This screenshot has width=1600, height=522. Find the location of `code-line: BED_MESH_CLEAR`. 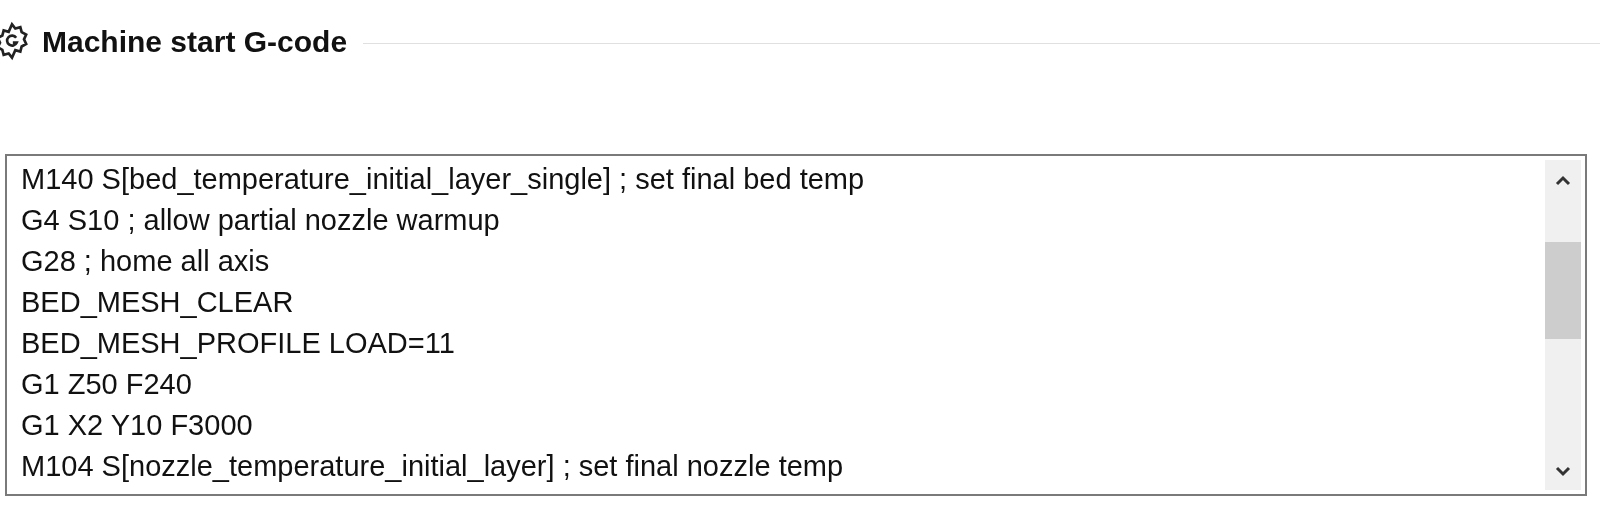

code-line: BED_MESH_CLEAR is located at coordinates (158, 302).